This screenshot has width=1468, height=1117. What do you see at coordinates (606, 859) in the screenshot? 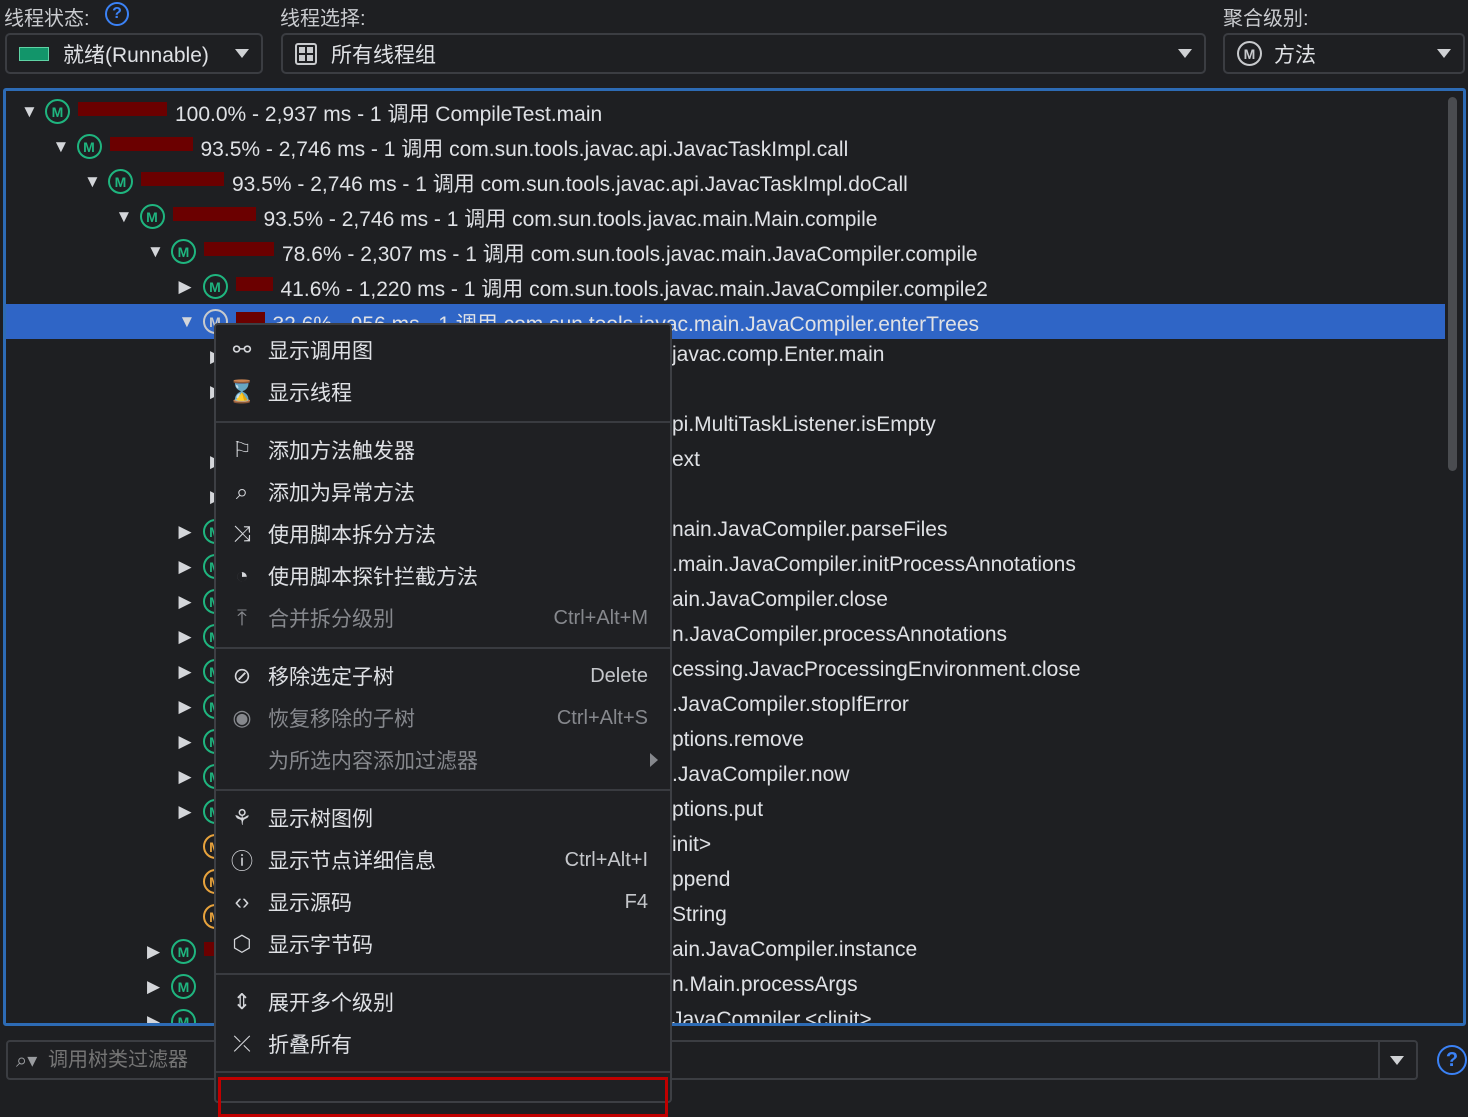
I see `menu-item-shortcut: Ctrl+Alt+I` at bounding box center [606, 859].